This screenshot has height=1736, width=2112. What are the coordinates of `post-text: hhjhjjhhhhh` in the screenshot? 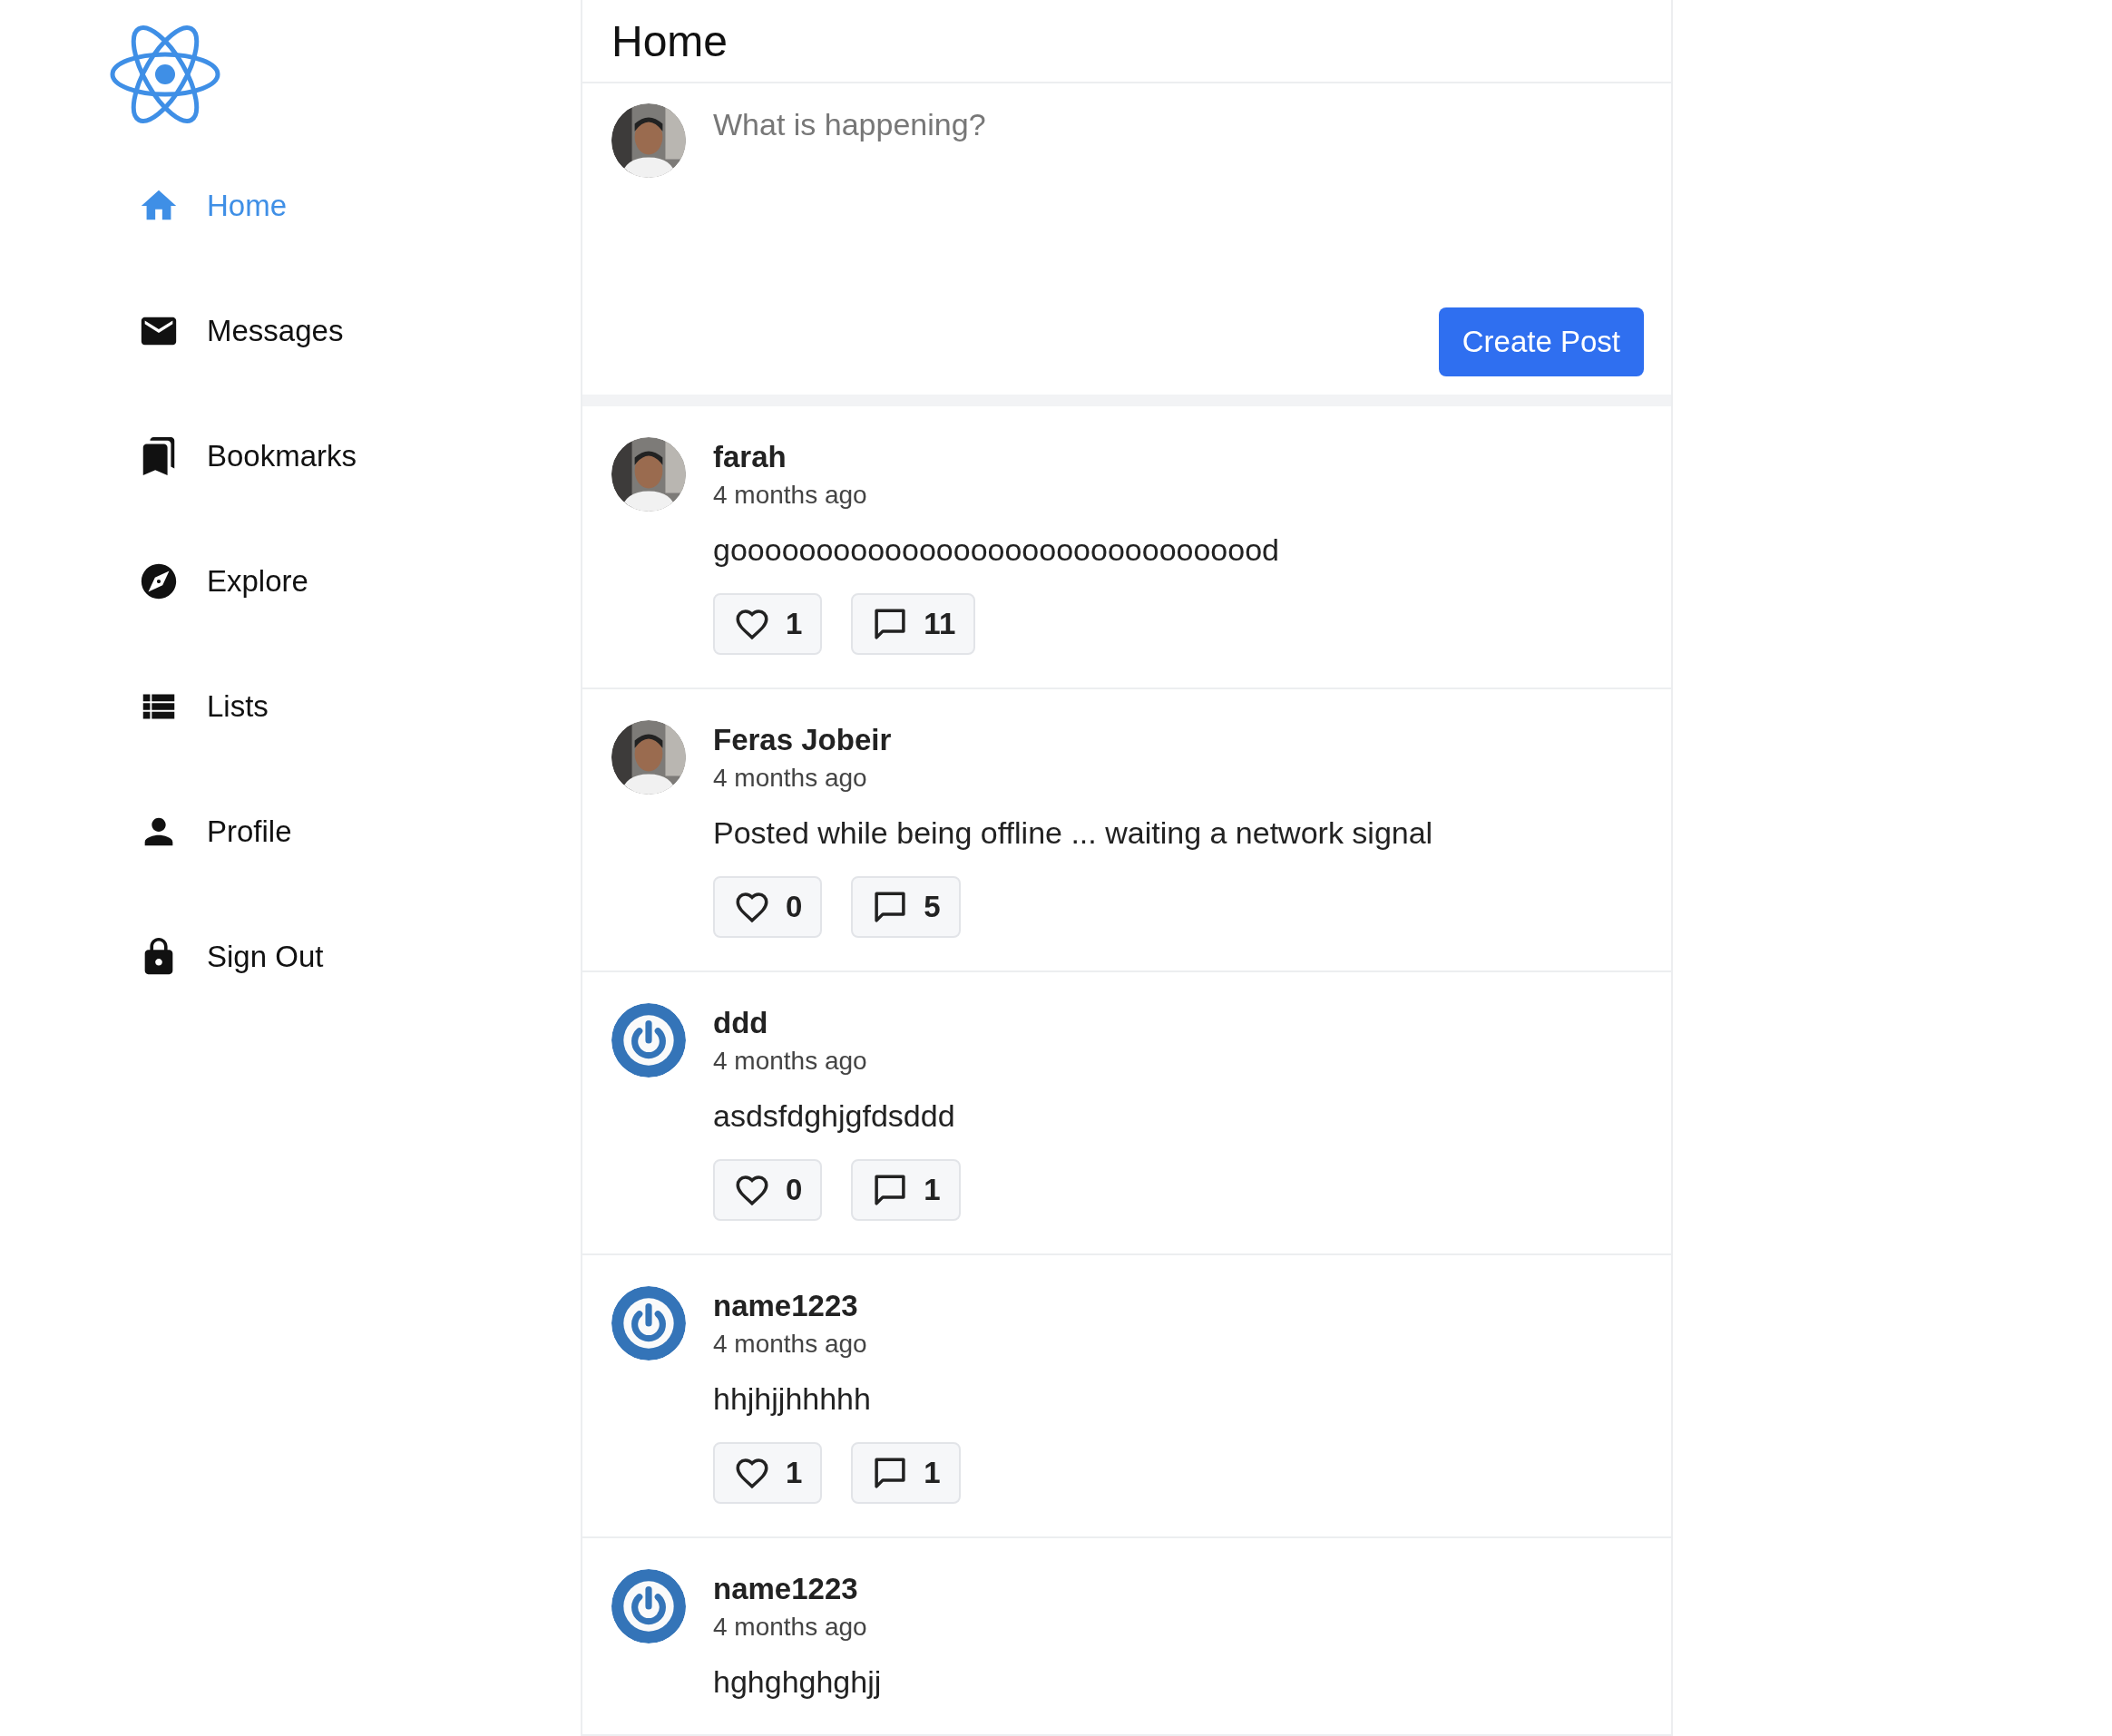 It's located at (792, 1399).